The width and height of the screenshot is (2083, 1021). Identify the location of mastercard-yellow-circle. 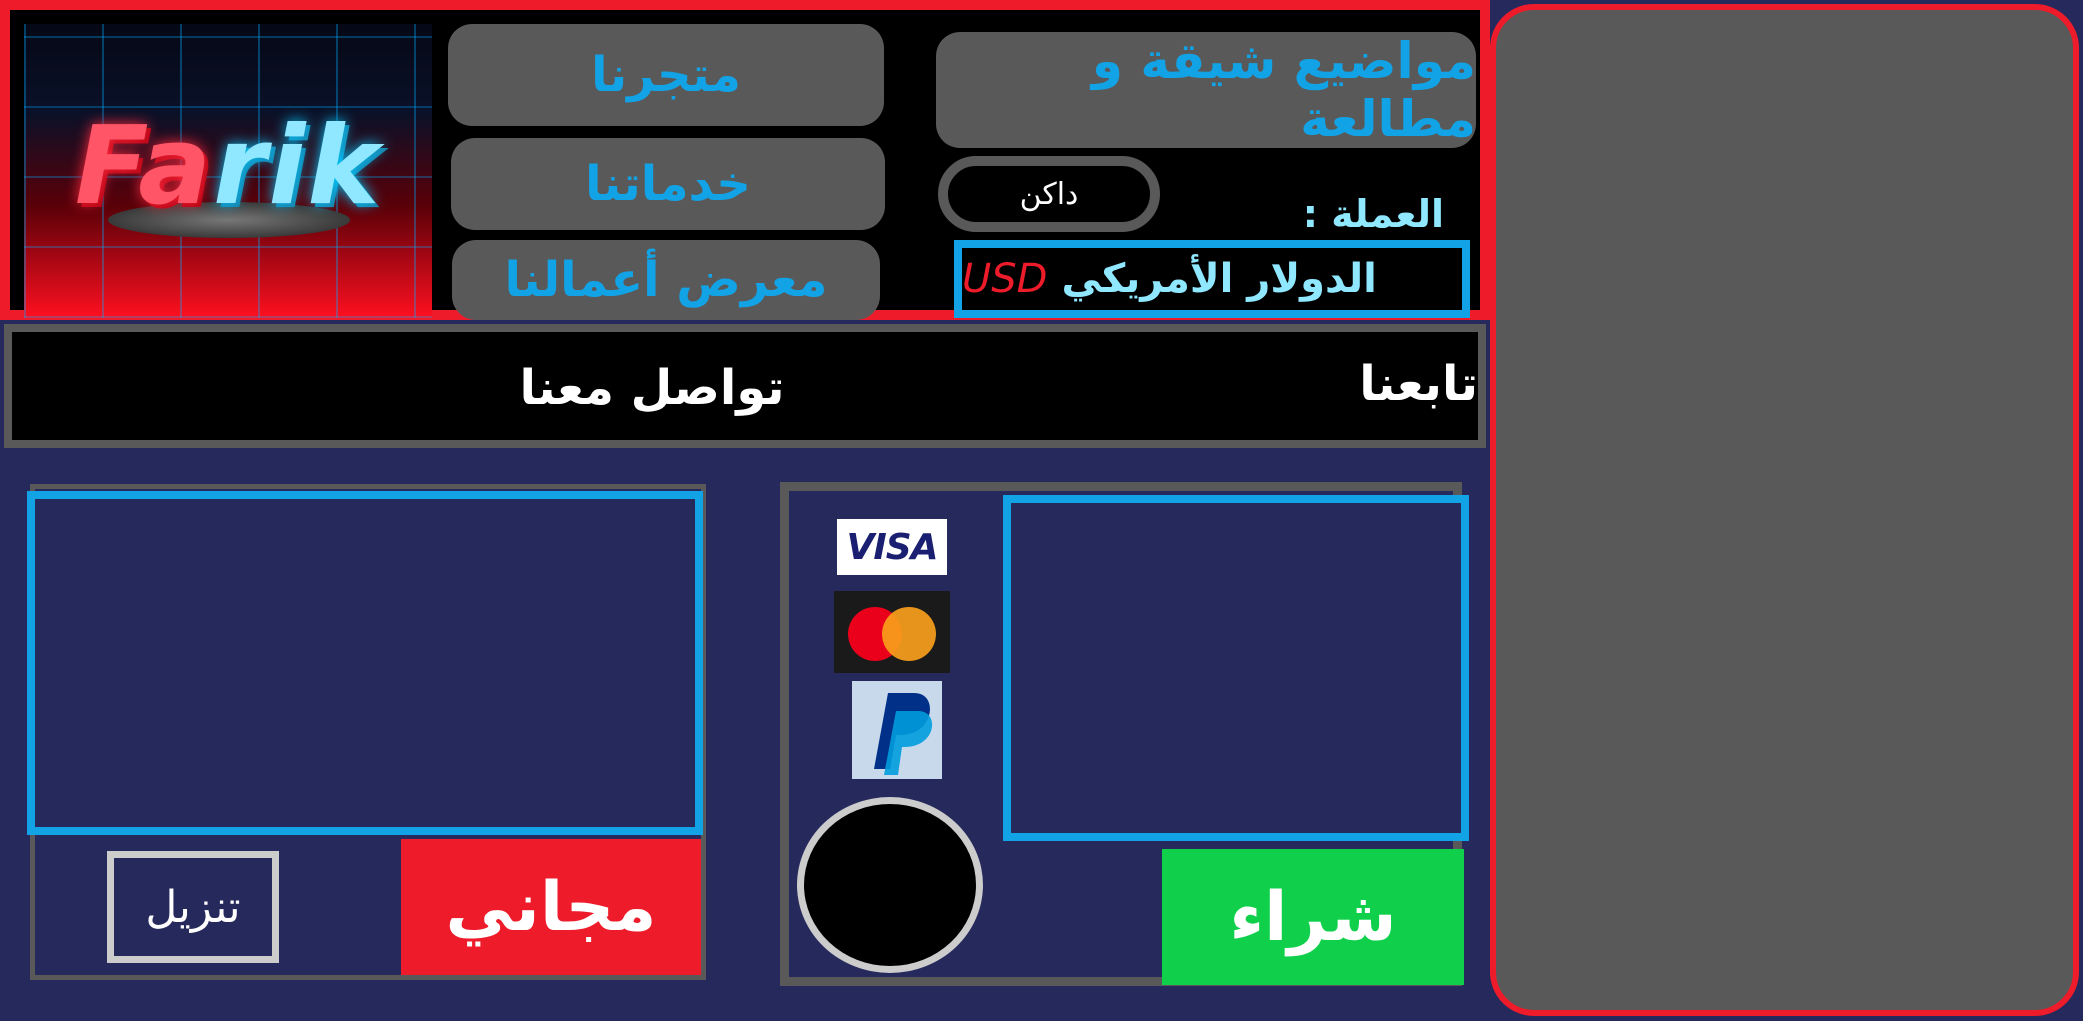
(909, 634).